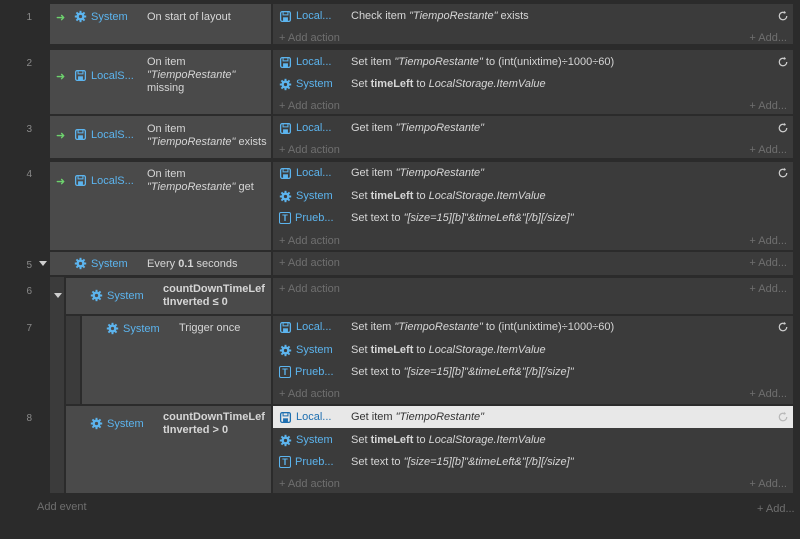 This screenshot has height=539, width=800. I want to click on condition-text: countDownTimeLef tInverted ≤ 0, so click(214, 295).